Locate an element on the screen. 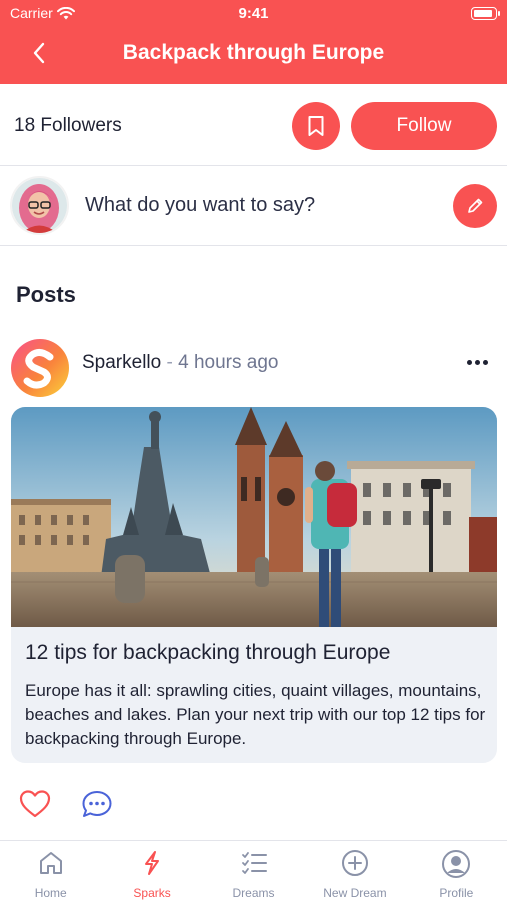  status-bar: Carrier 9:41 is located at coordinates (253, 14).